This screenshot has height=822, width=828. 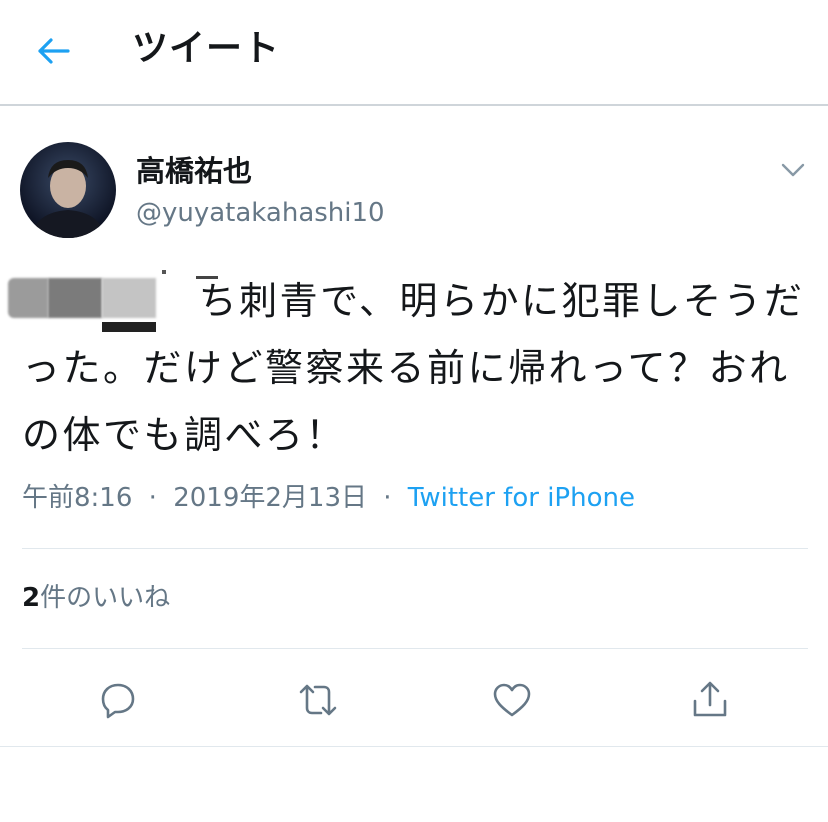 I want to click on retweet-button, so click(x=318, y=700).